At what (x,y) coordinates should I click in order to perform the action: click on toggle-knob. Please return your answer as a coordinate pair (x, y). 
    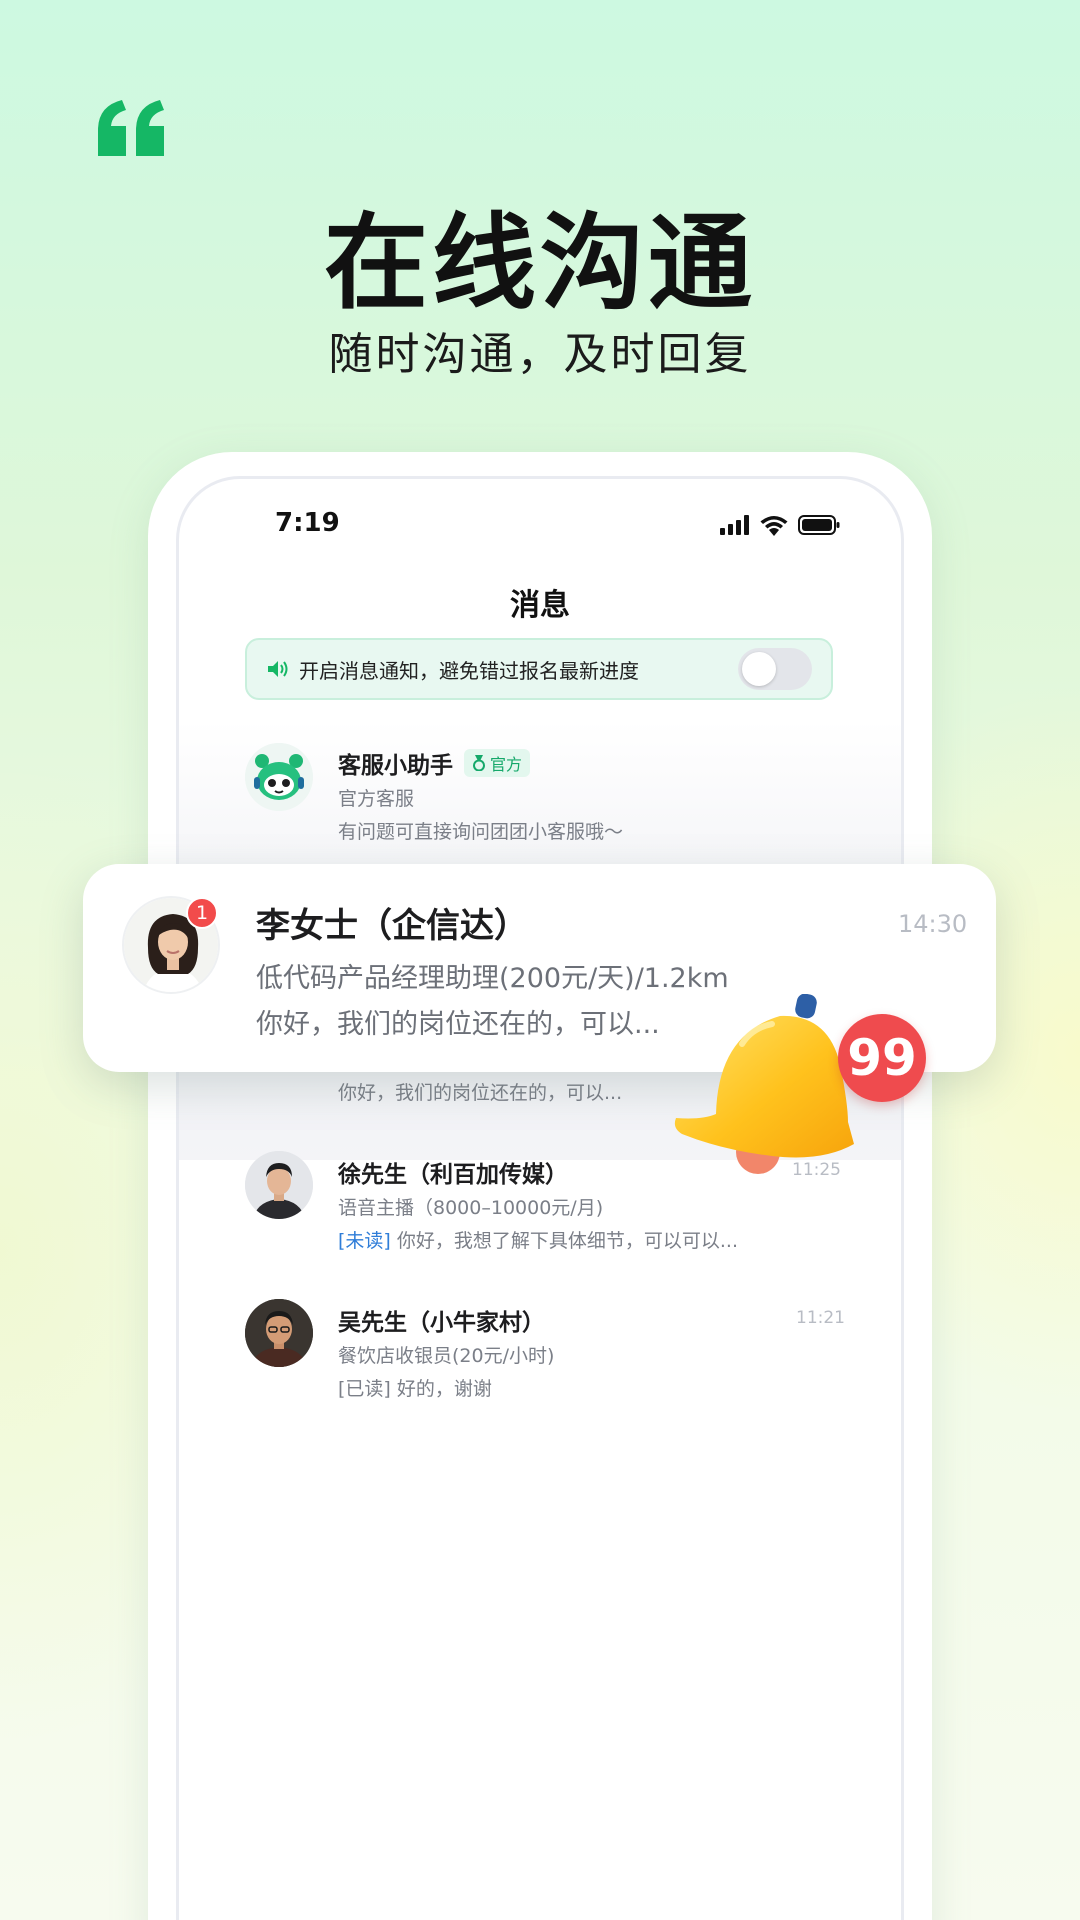
    Looking at the image, I should click on (759, 669).